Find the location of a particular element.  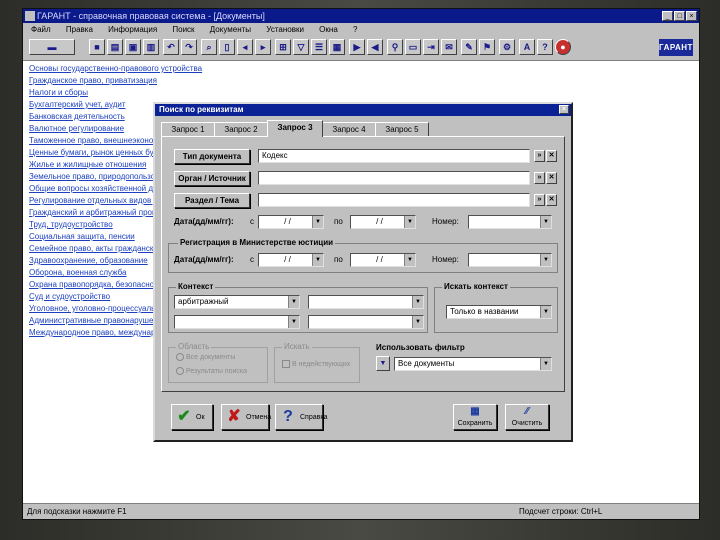

toolbar-print-icon: ▤ is located at coordinates (115, 47).